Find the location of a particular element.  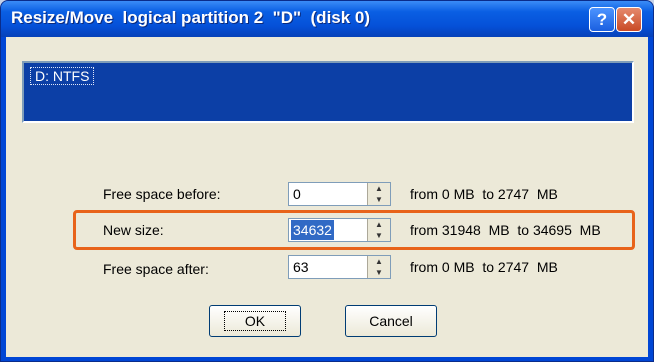

close-icon: ✕ is located at coordinates (629, 19).